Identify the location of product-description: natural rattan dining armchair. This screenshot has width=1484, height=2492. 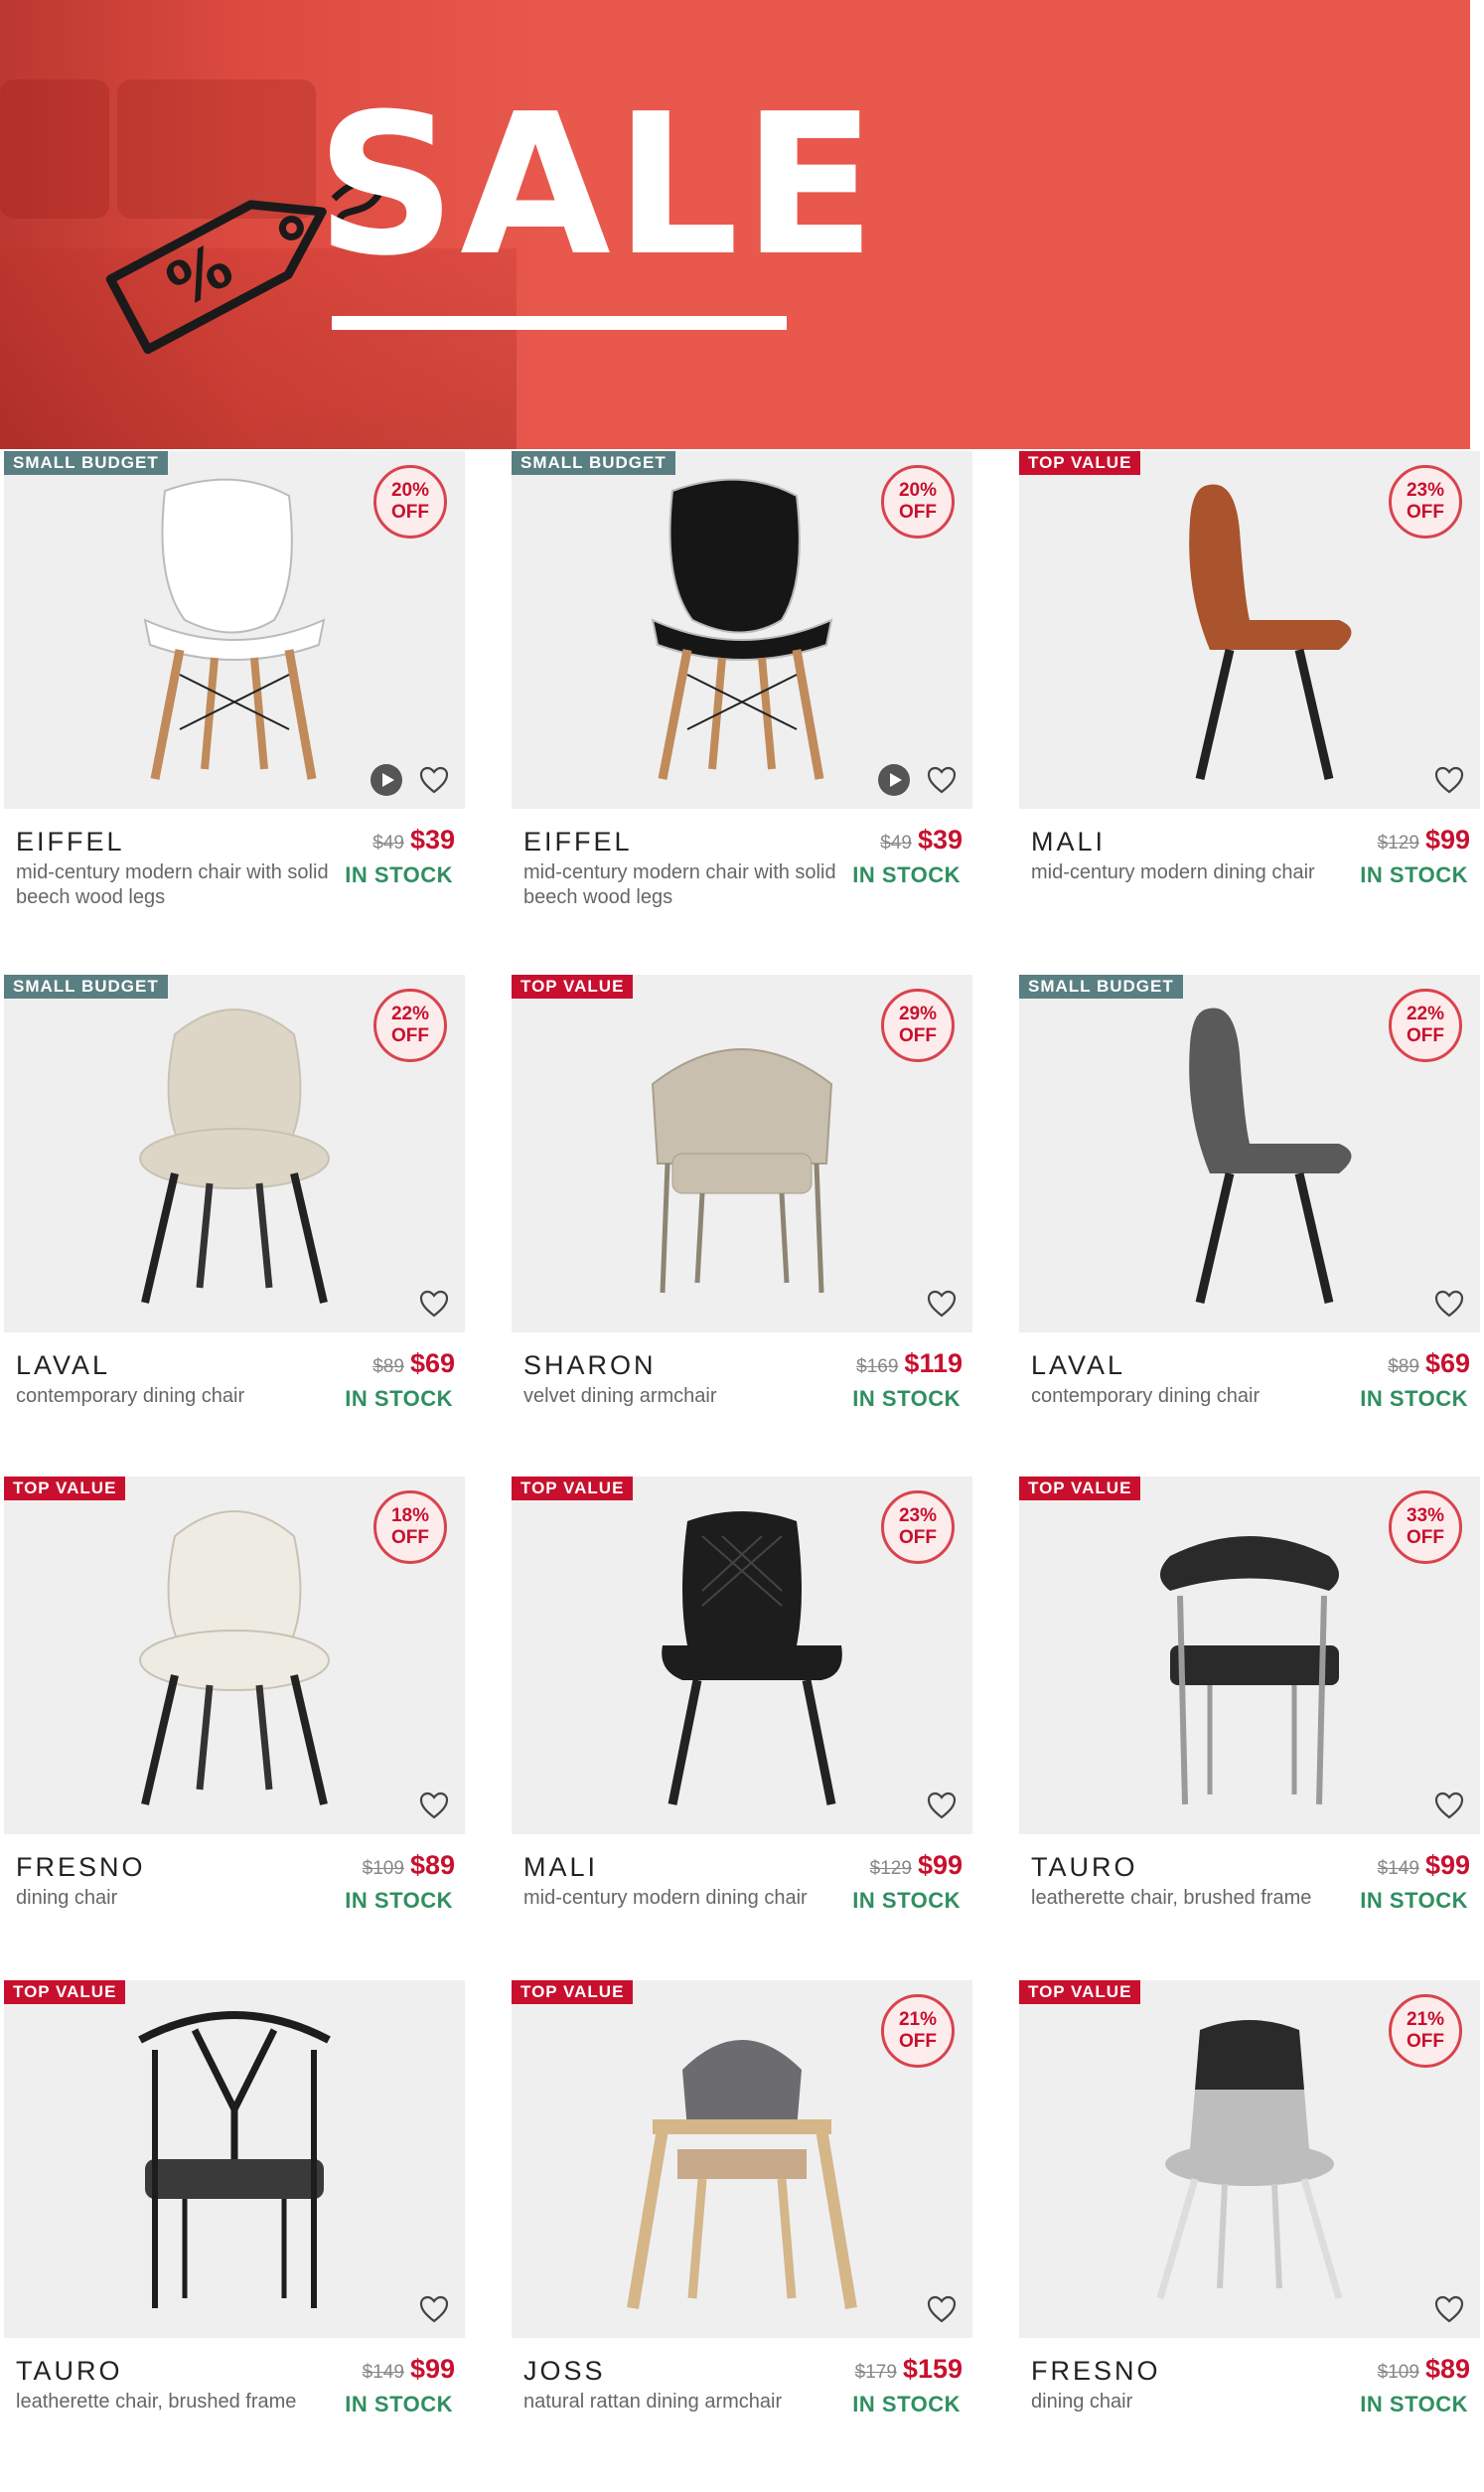
(653, 2402).